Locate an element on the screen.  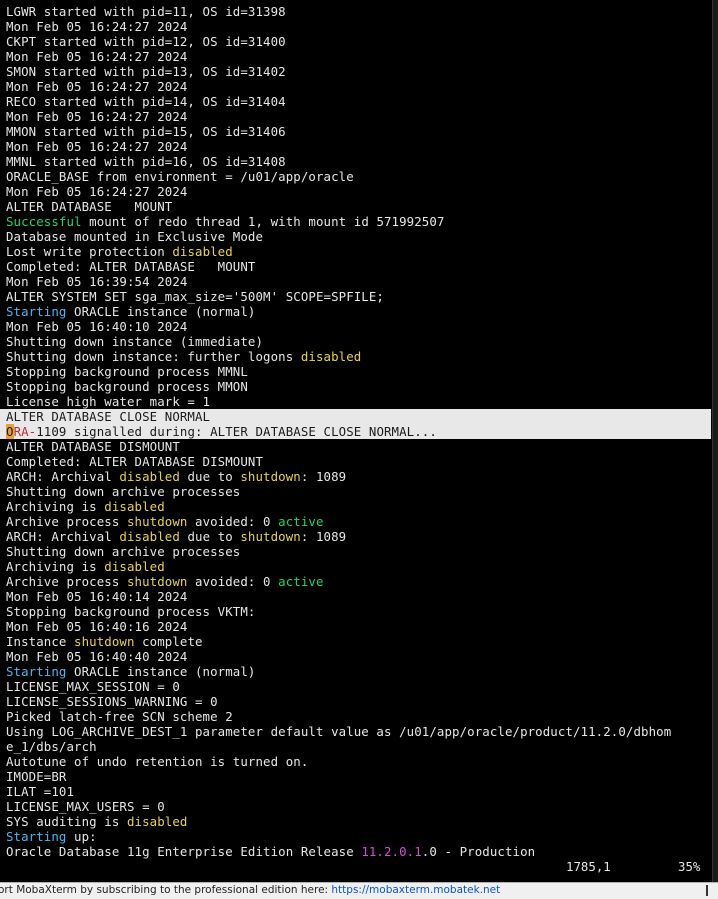
terminal-text-segment: CKPT started with pid=12, OS id=31400 is located at coordinates (146, 41).